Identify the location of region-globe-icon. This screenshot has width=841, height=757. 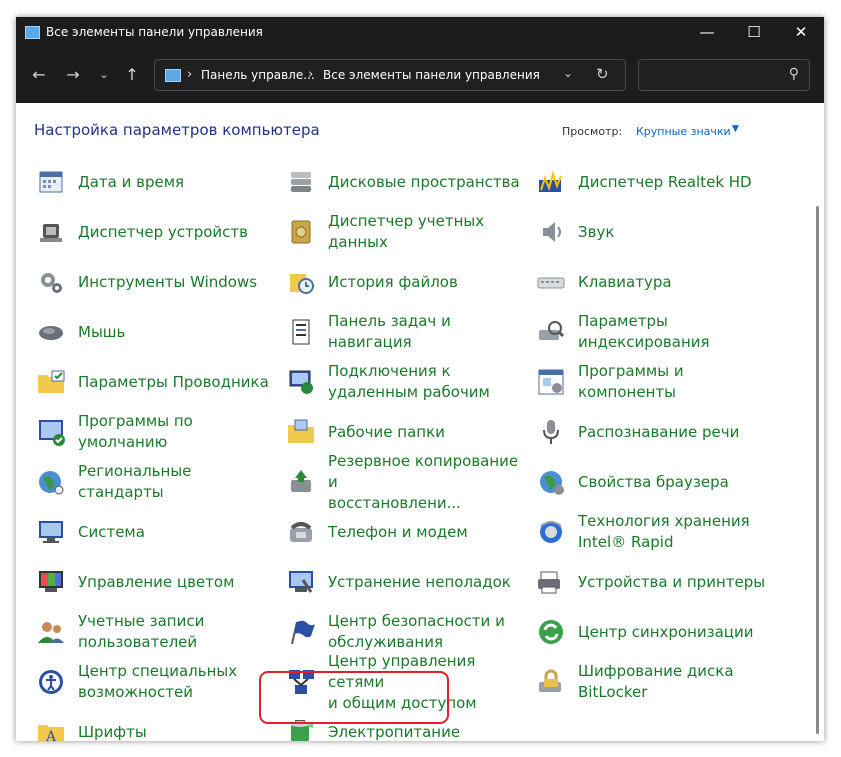
(51, 482).